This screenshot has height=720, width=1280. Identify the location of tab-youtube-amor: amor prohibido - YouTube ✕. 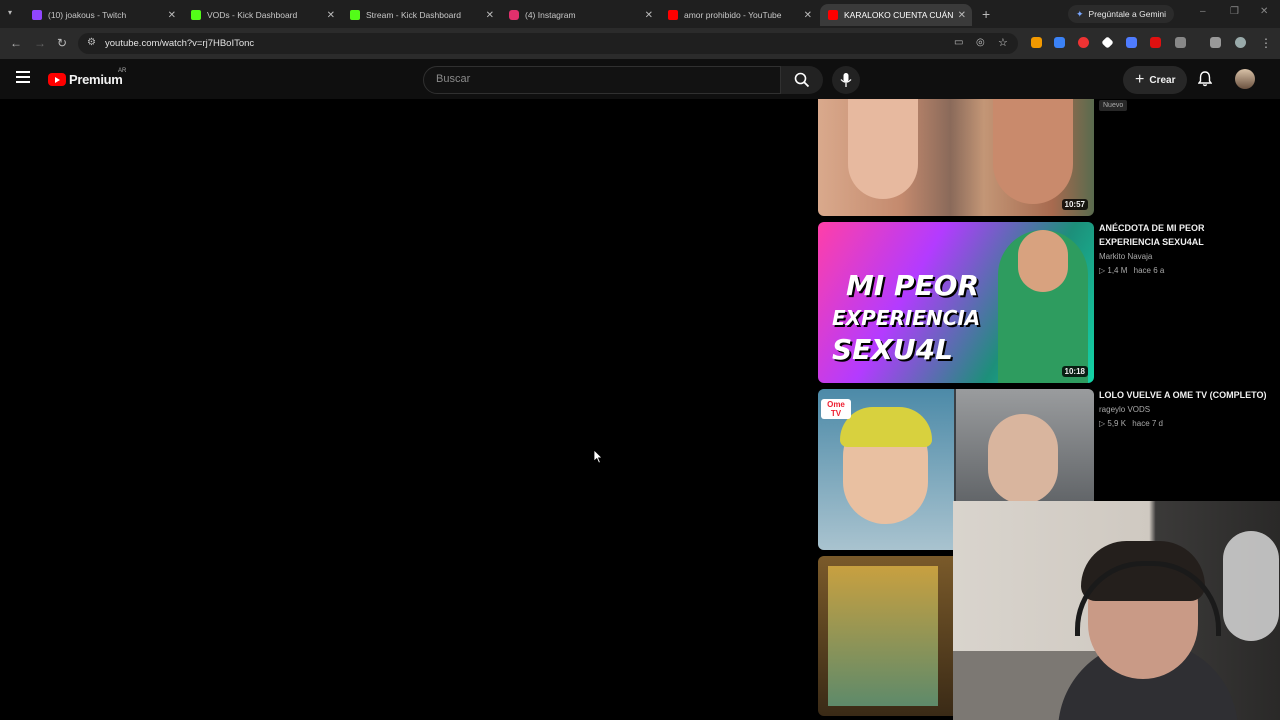
(740, 15).